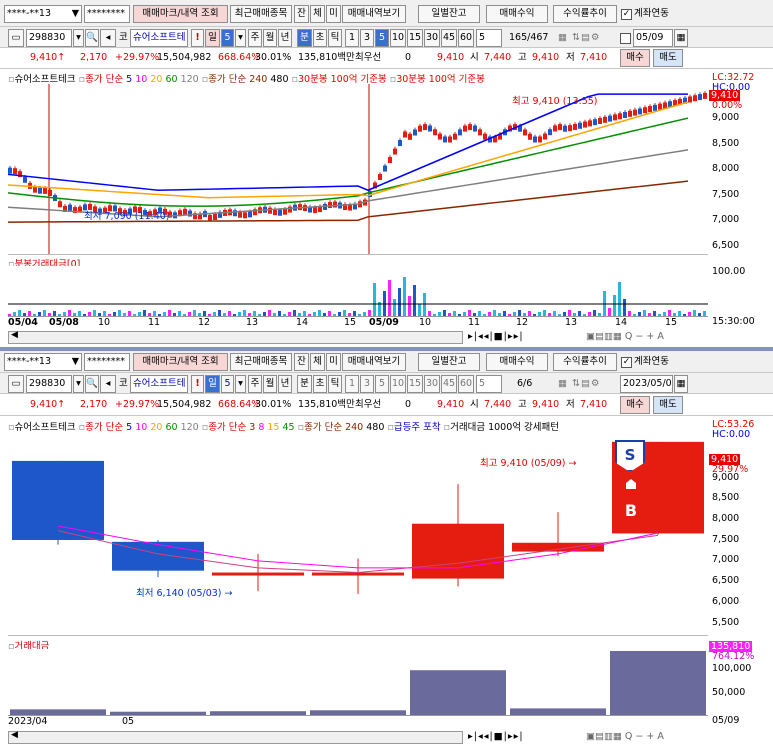  Describe the element at coordinates (653, 38) in the screenshot. I see `date-field: 05/09` at that location.